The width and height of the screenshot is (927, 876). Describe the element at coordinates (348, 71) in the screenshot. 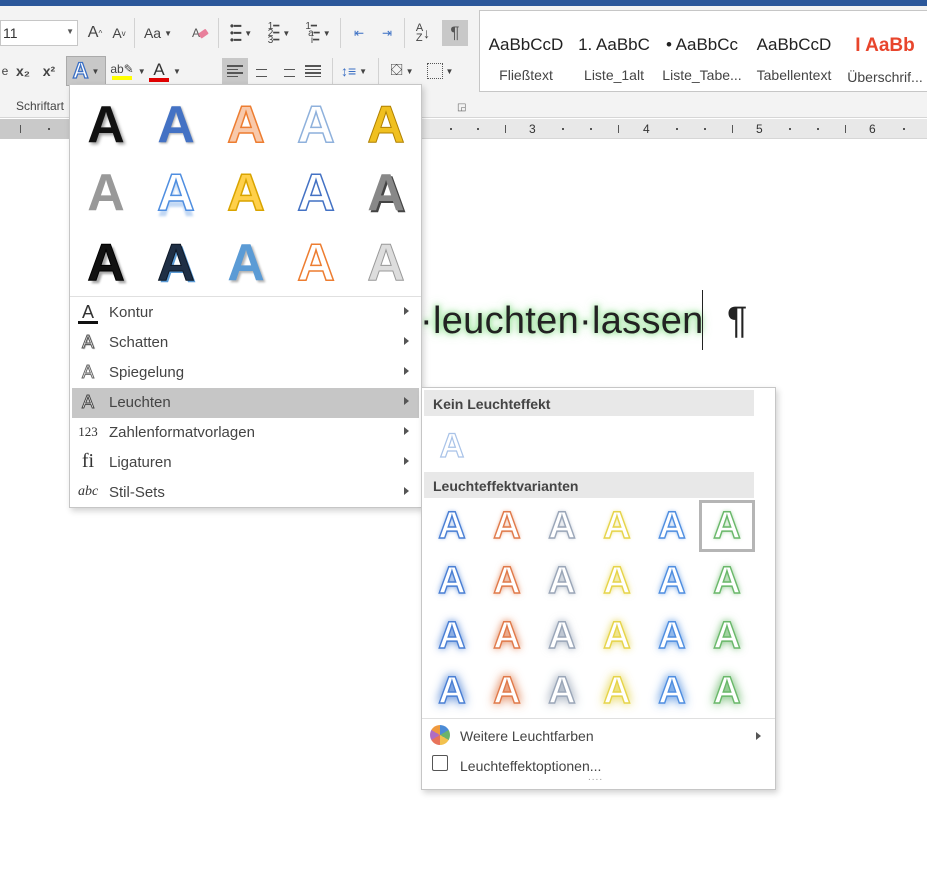

I see `line-spacing-icon: ↕≡` at that location.